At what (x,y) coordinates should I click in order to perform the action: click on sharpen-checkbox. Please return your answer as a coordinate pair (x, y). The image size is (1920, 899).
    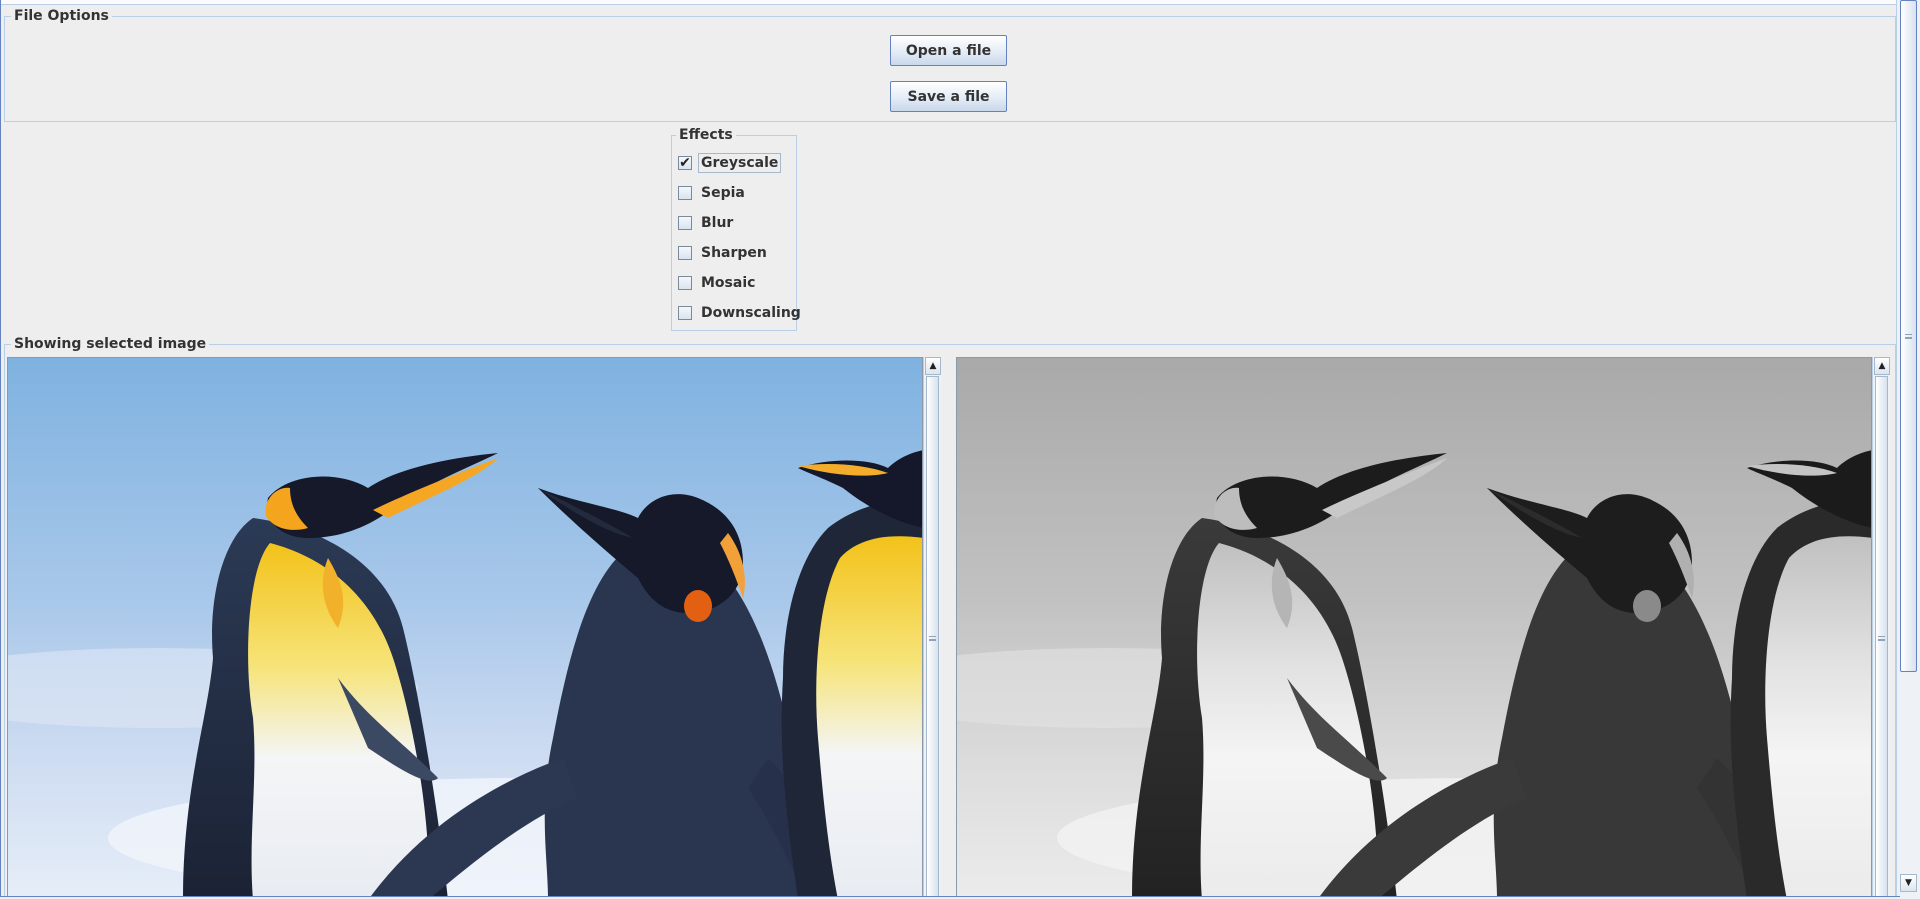
    Looking at the image, I should click on (685, 253).